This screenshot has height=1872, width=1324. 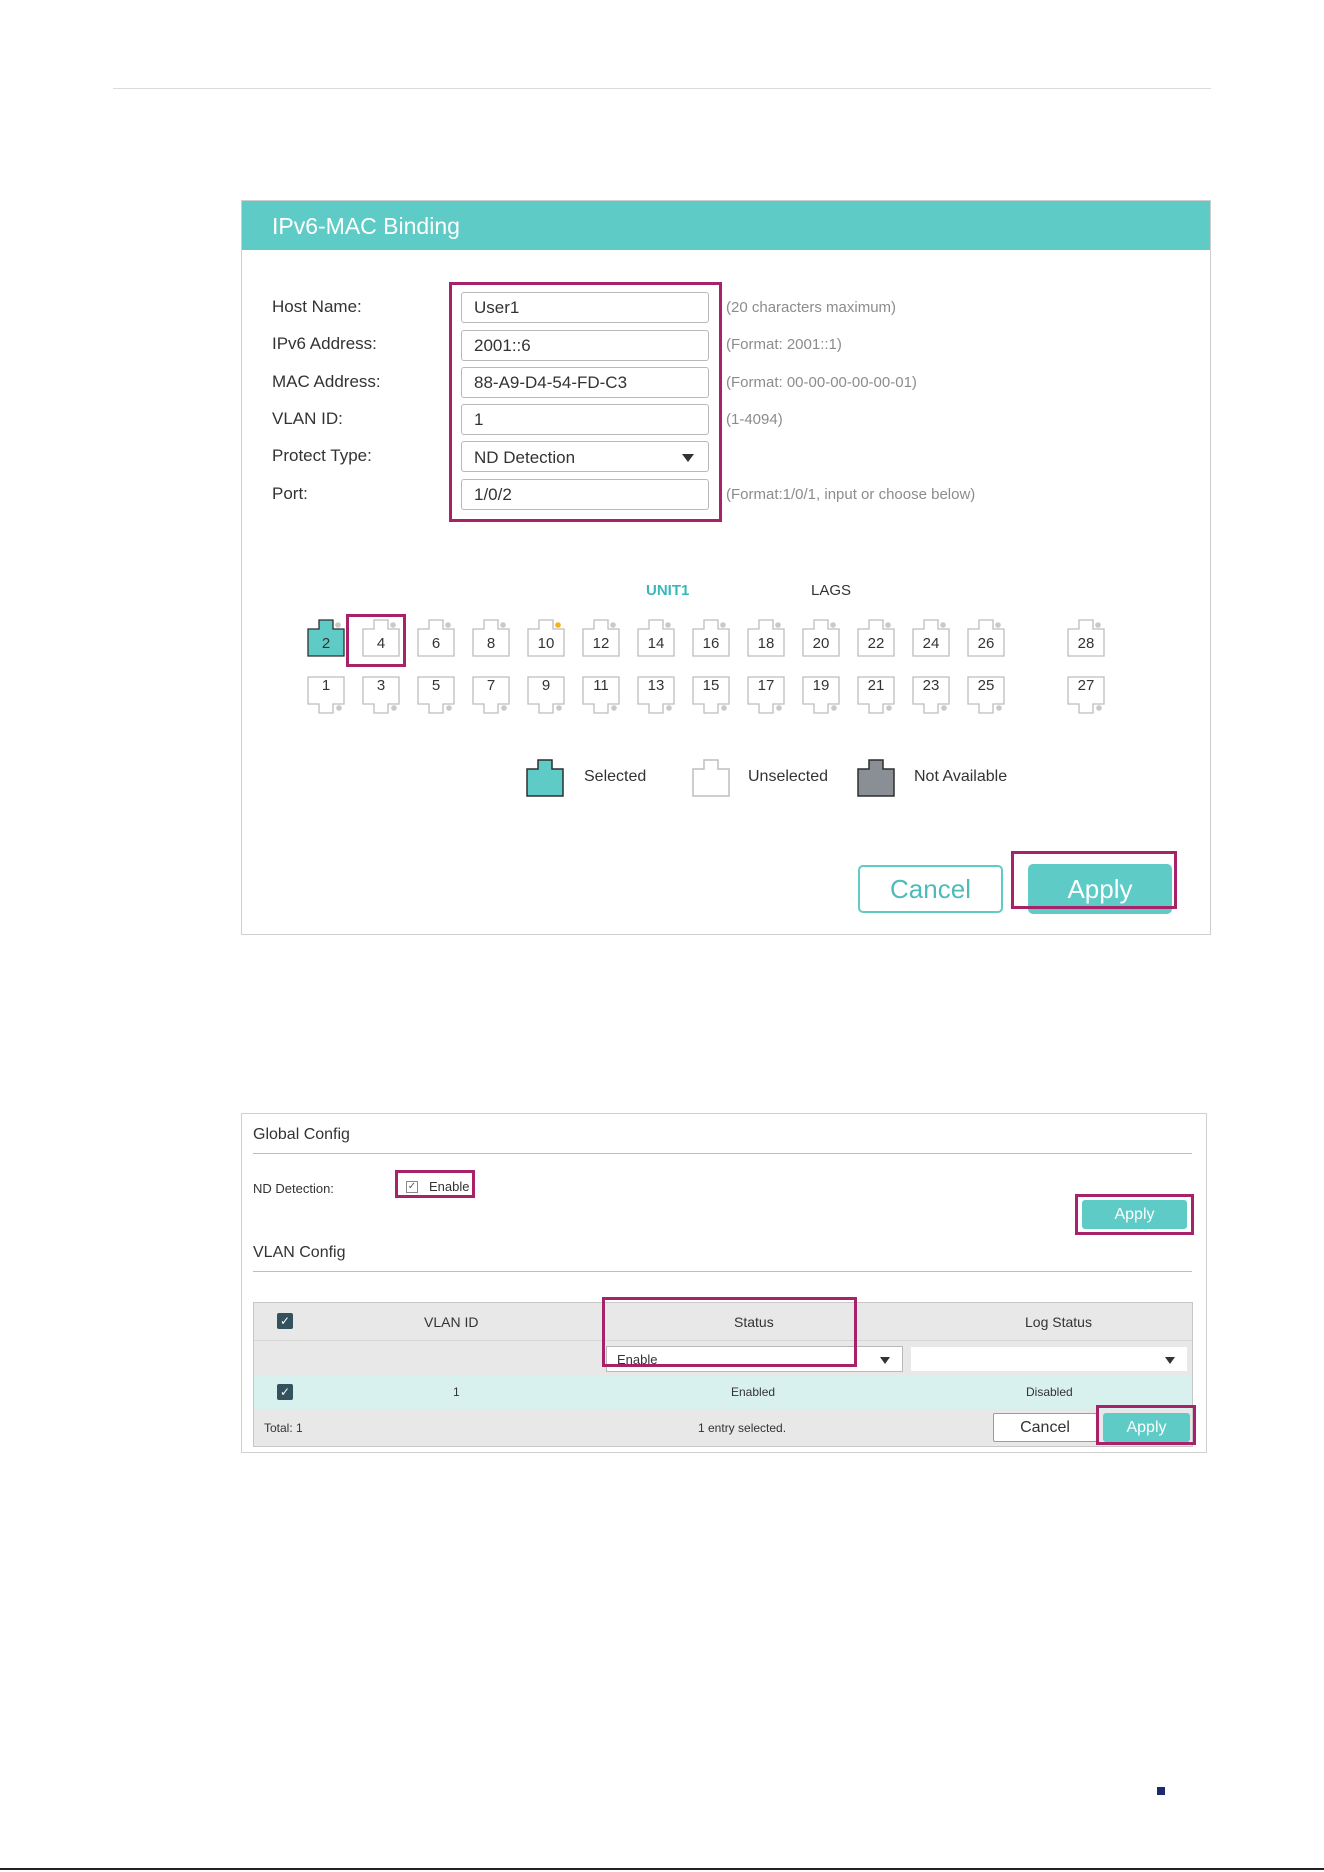 I want to click on apply-highlight-box, so click(x=1094, y=880).